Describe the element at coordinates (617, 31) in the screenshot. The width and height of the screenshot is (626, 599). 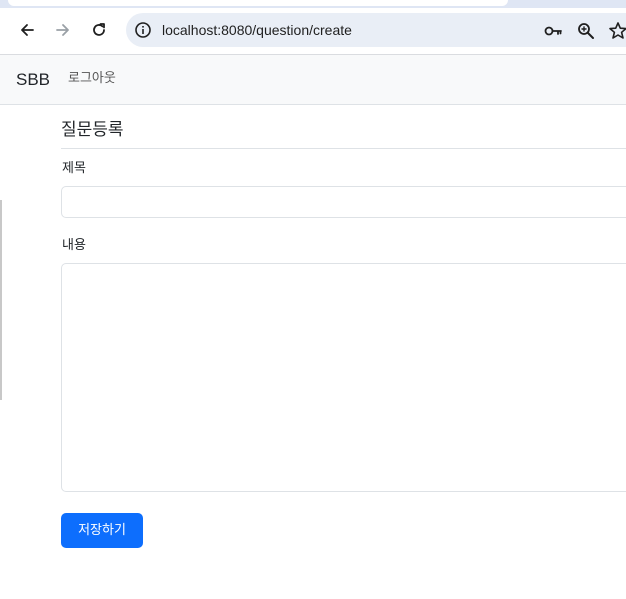
I see `star-icon` at that location.